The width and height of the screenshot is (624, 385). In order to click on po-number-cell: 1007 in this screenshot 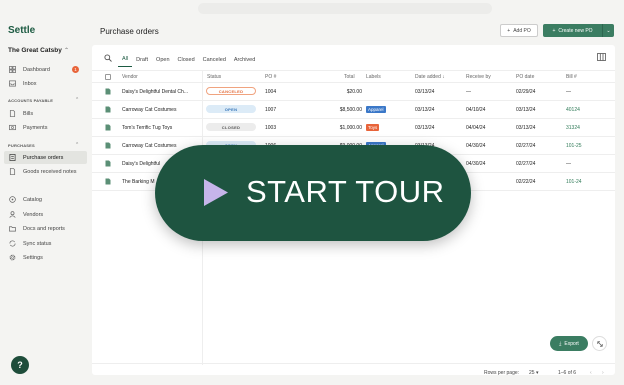, I will do `click(271, 110)`.